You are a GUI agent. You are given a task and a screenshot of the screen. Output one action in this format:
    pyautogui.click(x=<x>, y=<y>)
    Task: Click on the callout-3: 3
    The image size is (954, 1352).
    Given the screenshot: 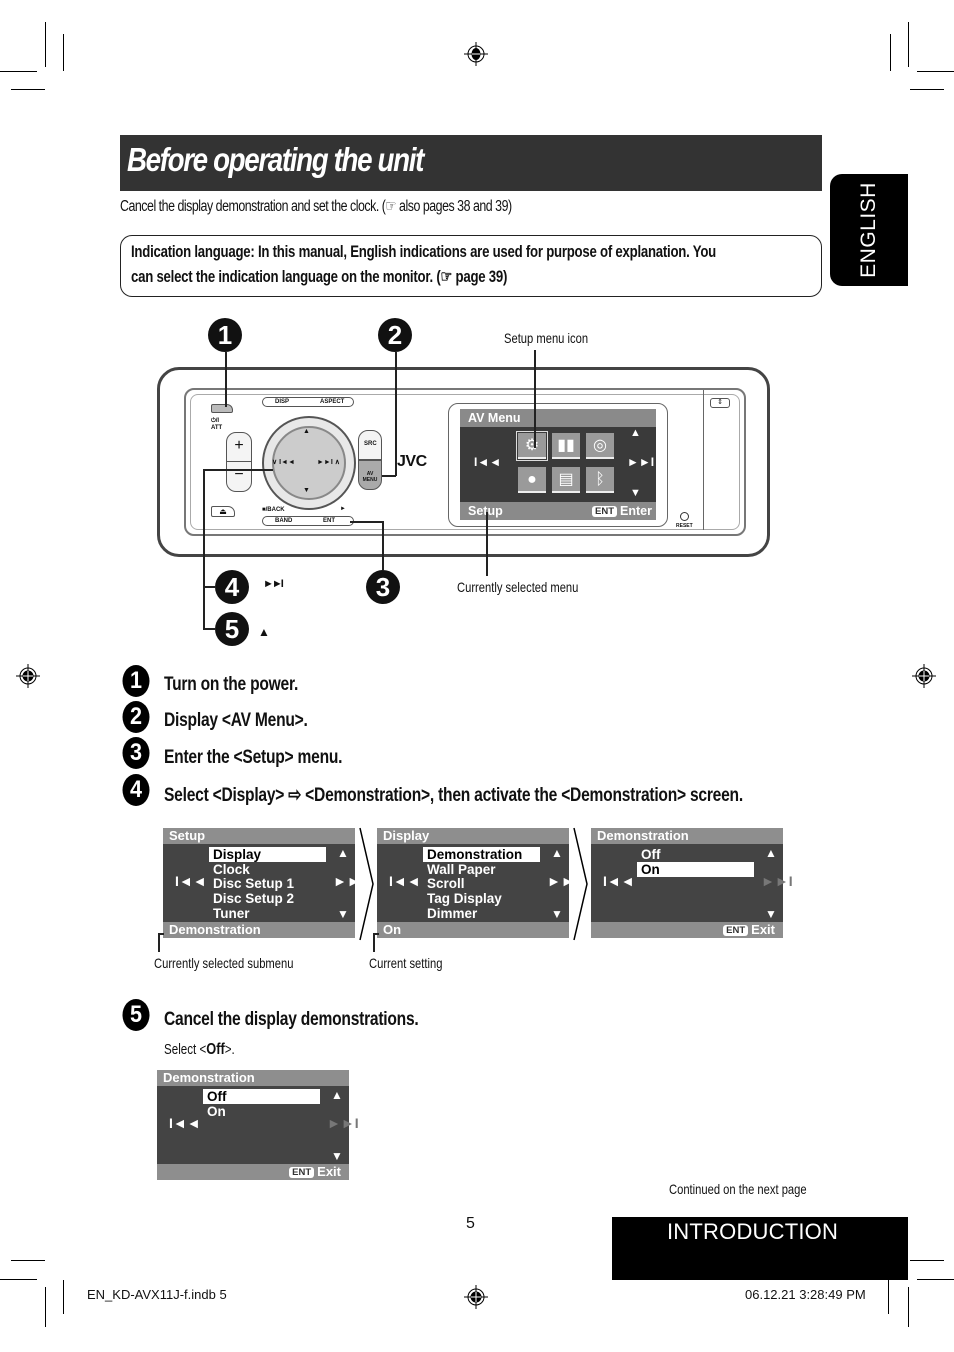 What is the action you would take?
    pyautogui.click(x=383, y=587)
    